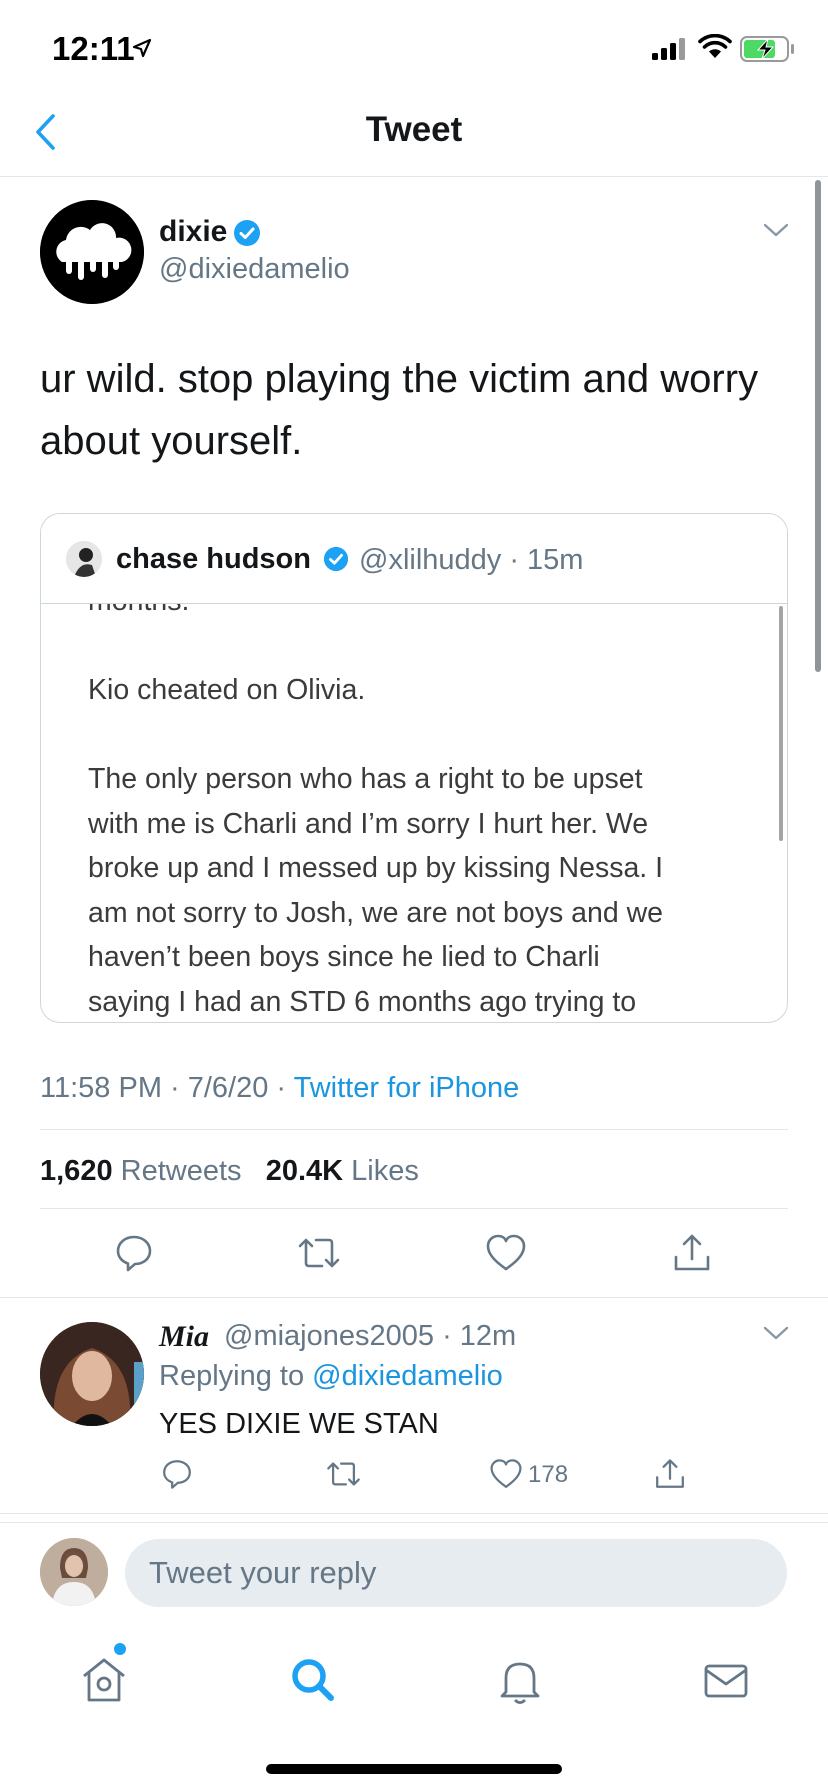 The height and width of the screenshot is (1792, 828). I want to click on tab-search, so click(313, 1680).